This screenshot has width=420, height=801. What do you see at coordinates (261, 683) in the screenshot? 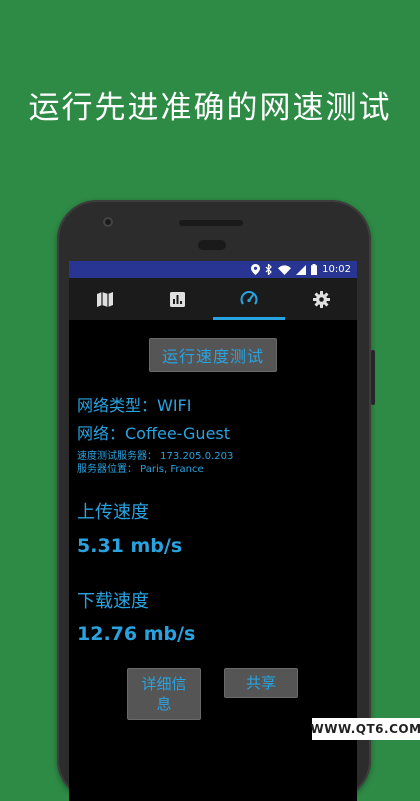
I see `share-button: 共享` at bounding box center [261, 683].